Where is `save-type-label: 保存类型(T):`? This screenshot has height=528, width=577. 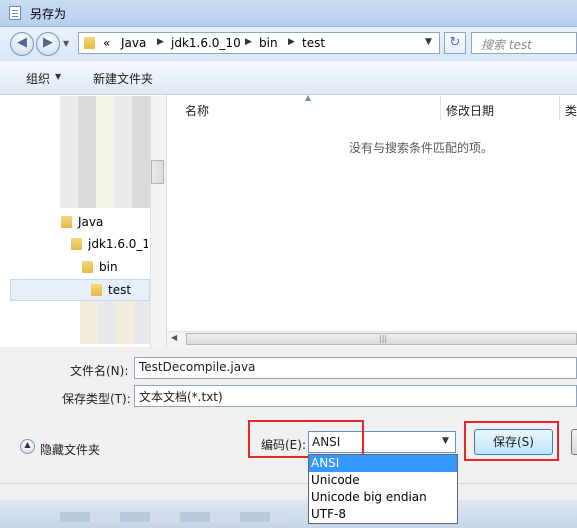
save-type-label: 保存类型(T): is located at coordinates (96, 399).